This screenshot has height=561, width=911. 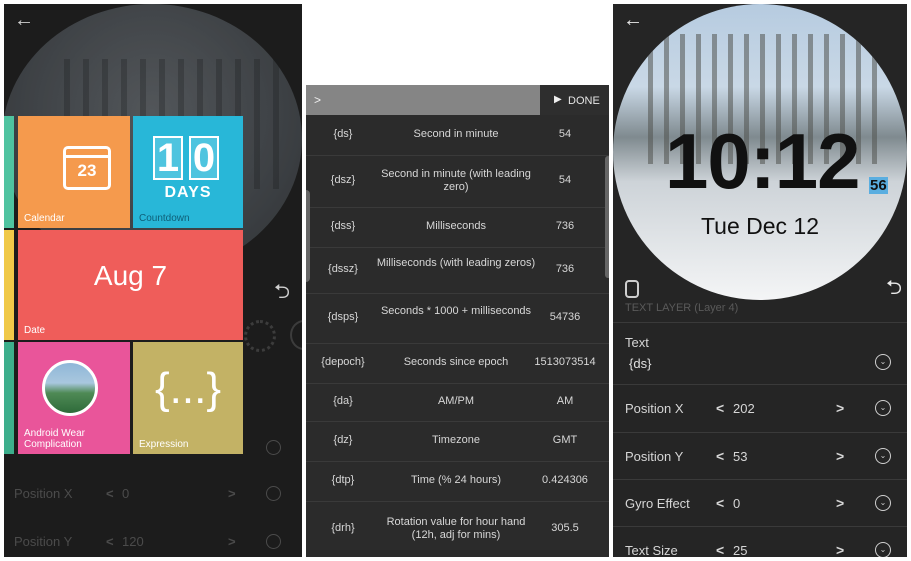 I want to click on property-label: Text Size, so click(x=651, y=550).